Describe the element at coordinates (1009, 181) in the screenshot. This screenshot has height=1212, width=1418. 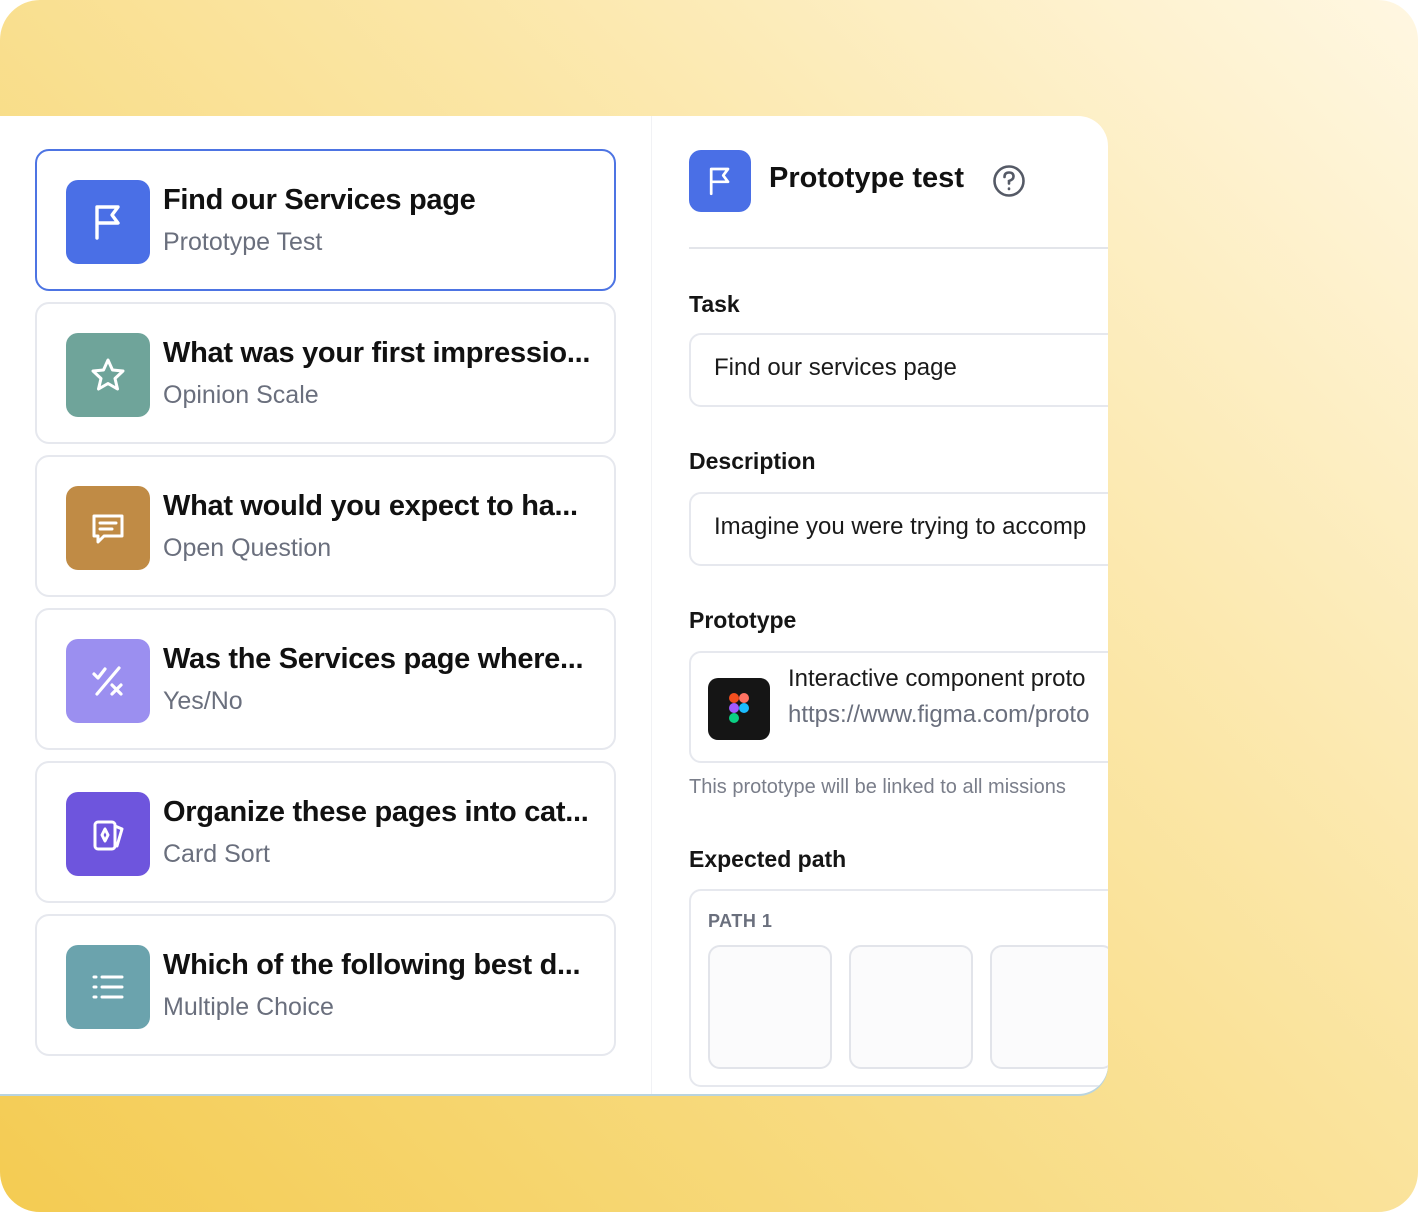
I see `help-icon` at that location.